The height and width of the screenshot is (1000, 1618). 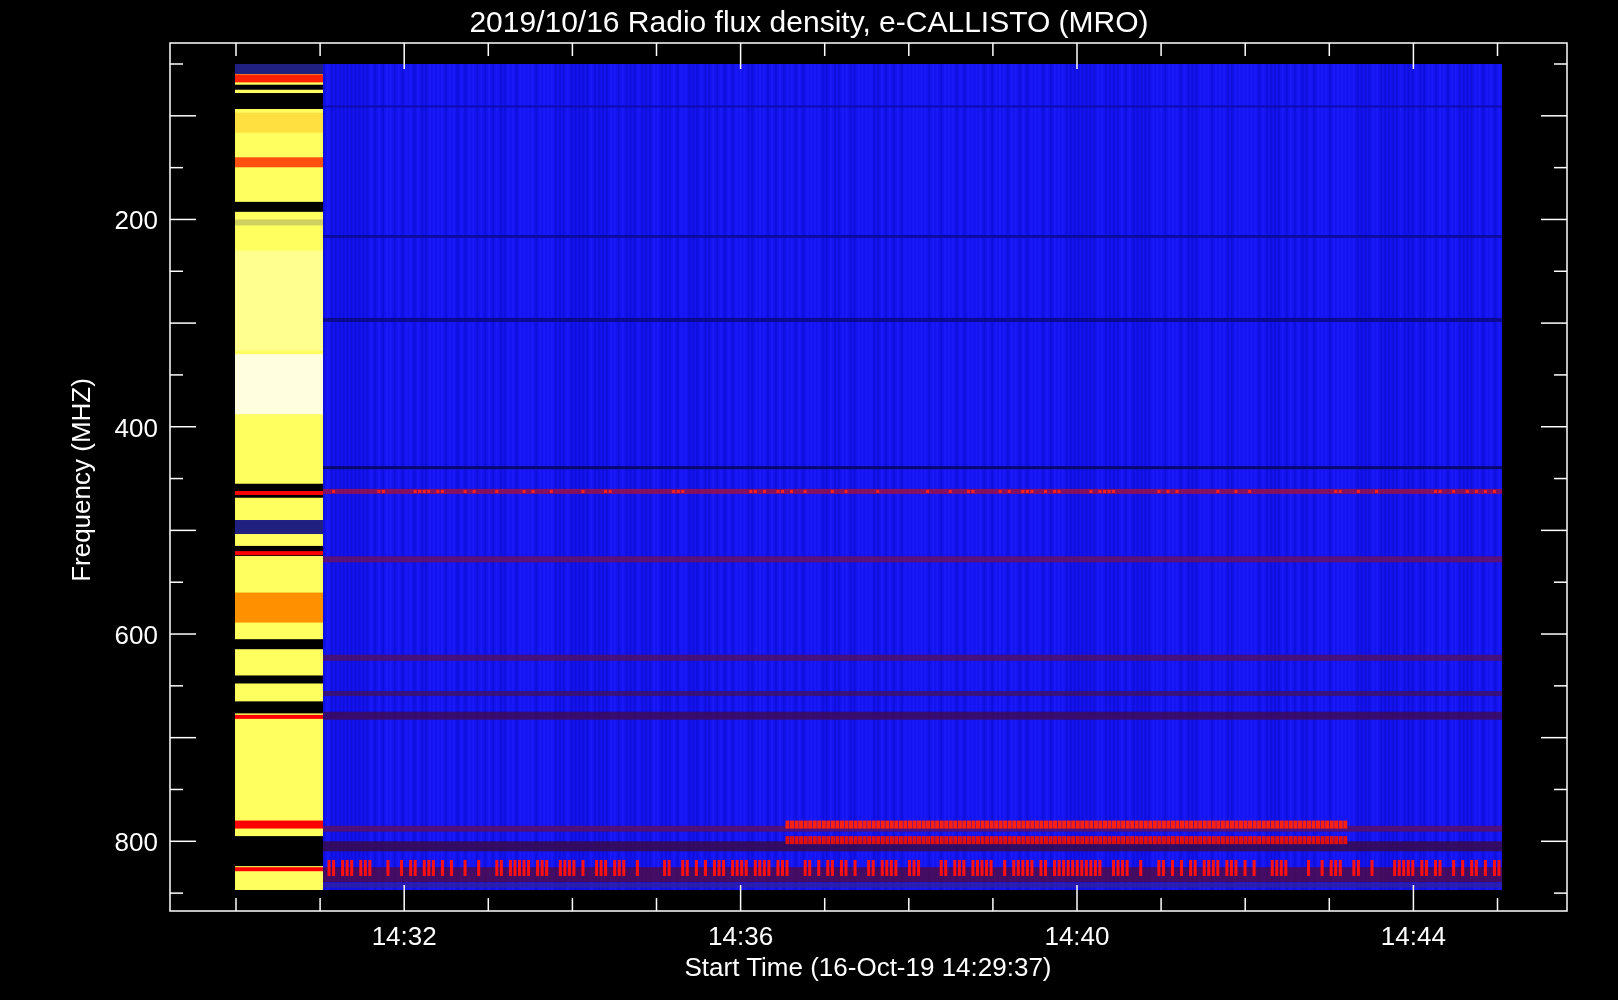 What do you see at coordinates (868, 967) in the screenshot?
I see `x-axis-label: Start Time (16-Oct-19 14:29:37)` at bounding box center [868, 967].